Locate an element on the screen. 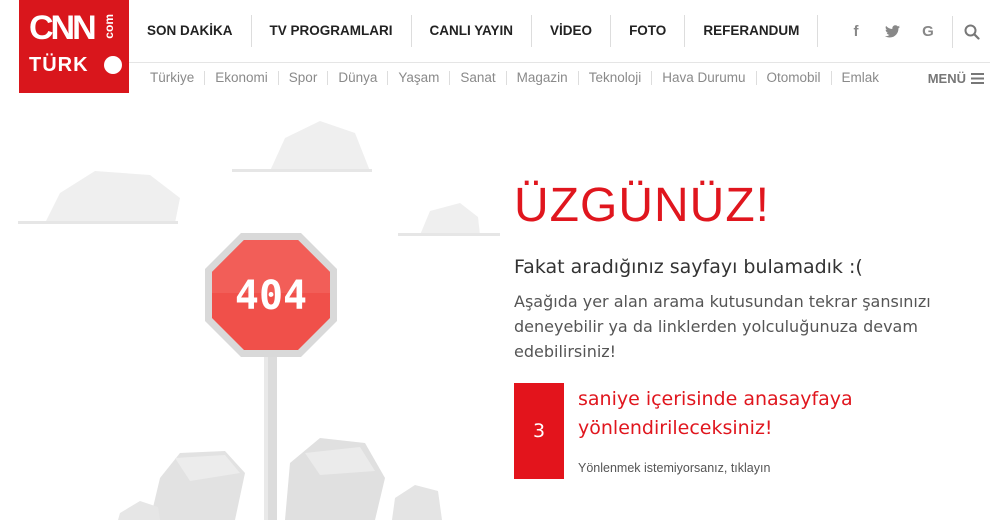 This screenshot has width=990, height=520. subnav-hava-durumu: Hava Durumu is located at coordinates (704, 78).